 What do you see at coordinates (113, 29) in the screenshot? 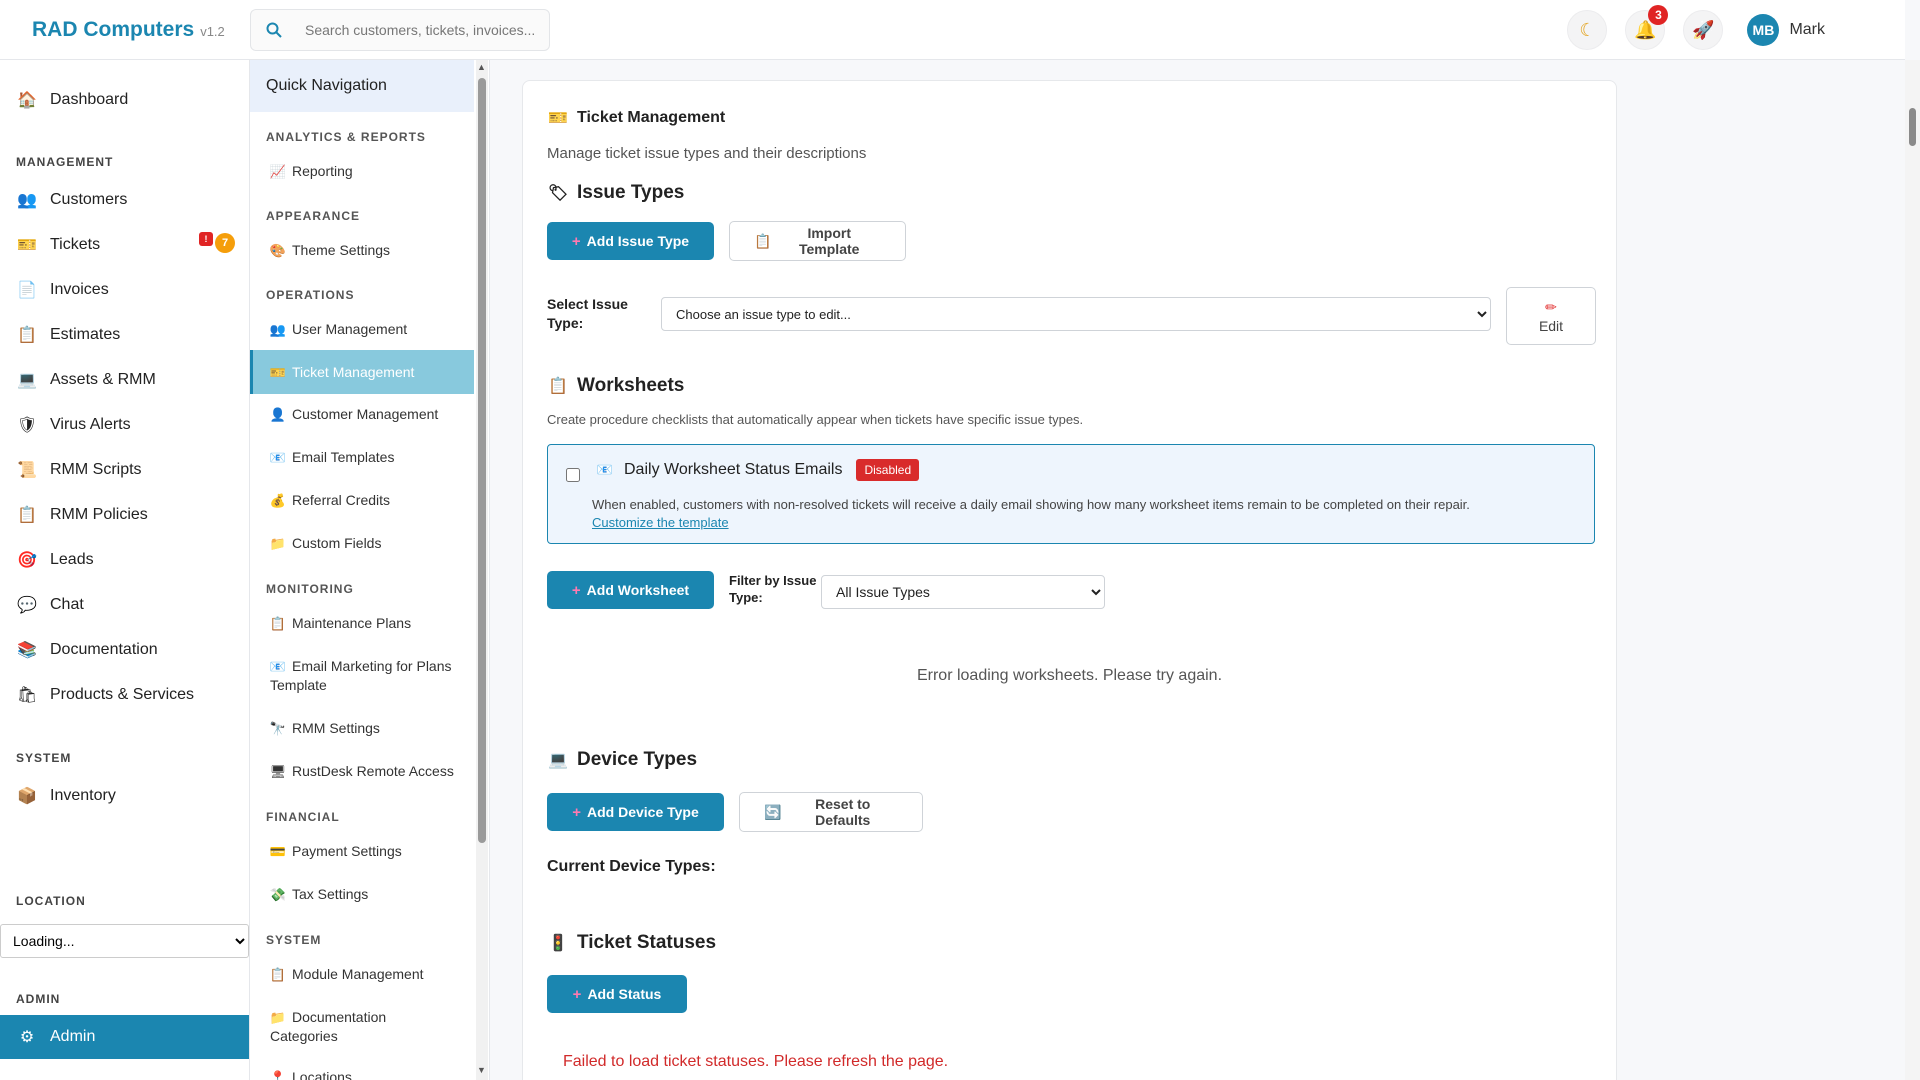
I see `app-name: RAD Computers` at bounding box center [113, 29].